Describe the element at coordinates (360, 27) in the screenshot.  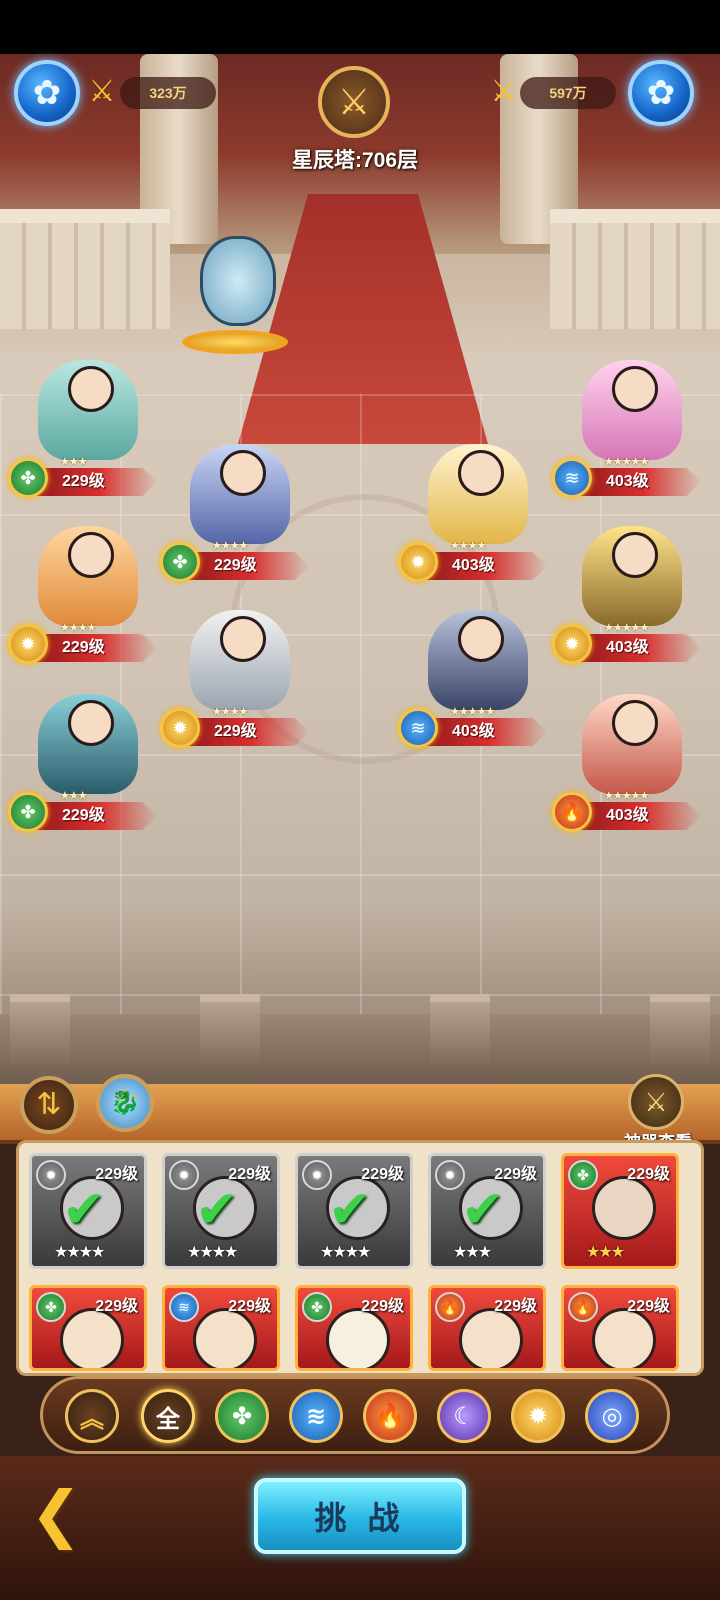
I see `status-bar` at that location.